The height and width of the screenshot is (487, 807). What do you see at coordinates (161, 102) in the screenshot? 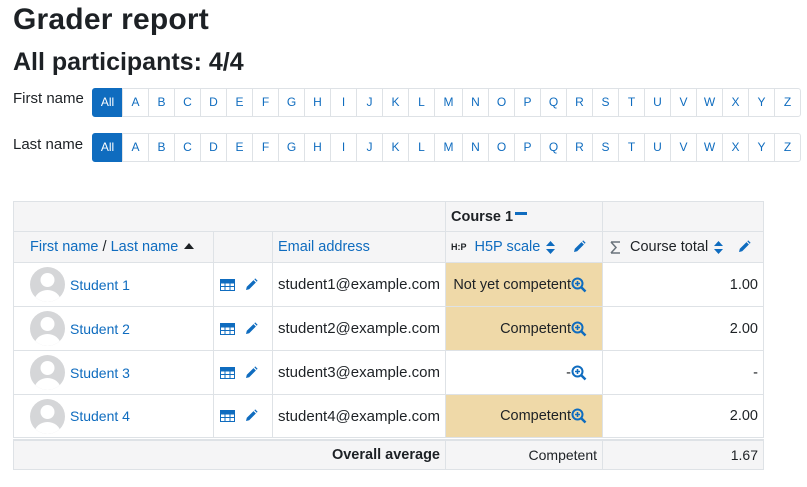
I see `first-name-letter-b: B` at bounding box center [161, 102].